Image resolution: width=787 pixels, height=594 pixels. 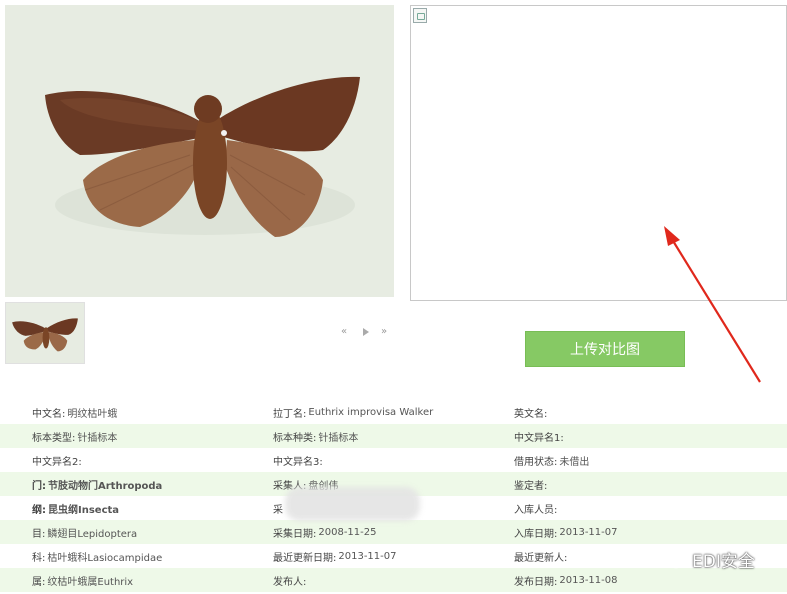 I want to click on info-cell: 入库人员:, so click(x=650, y=508).